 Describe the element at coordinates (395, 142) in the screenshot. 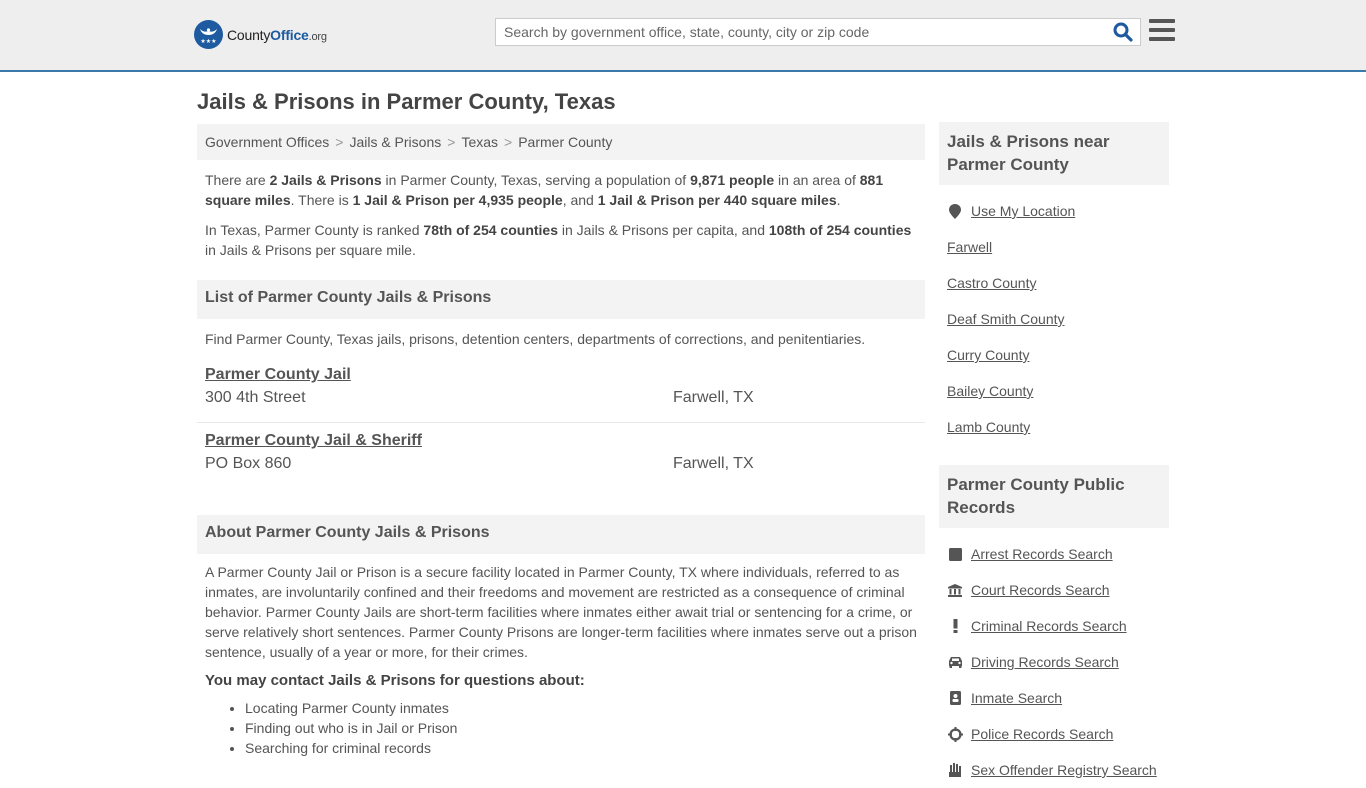

I see `breadcrumb-jails-prisons: Jails & Prisons` at that location.